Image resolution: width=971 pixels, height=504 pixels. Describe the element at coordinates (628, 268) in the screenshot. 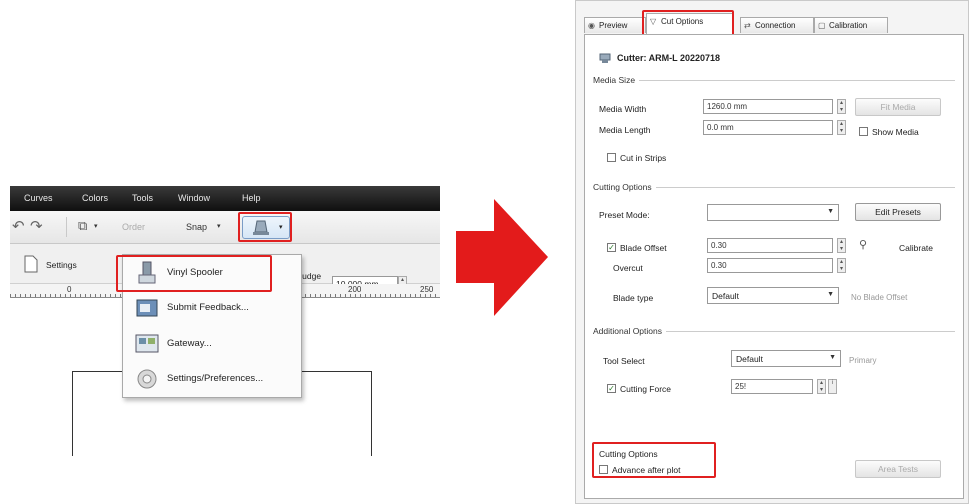

I see `overcut-label: Overcut` at that location.